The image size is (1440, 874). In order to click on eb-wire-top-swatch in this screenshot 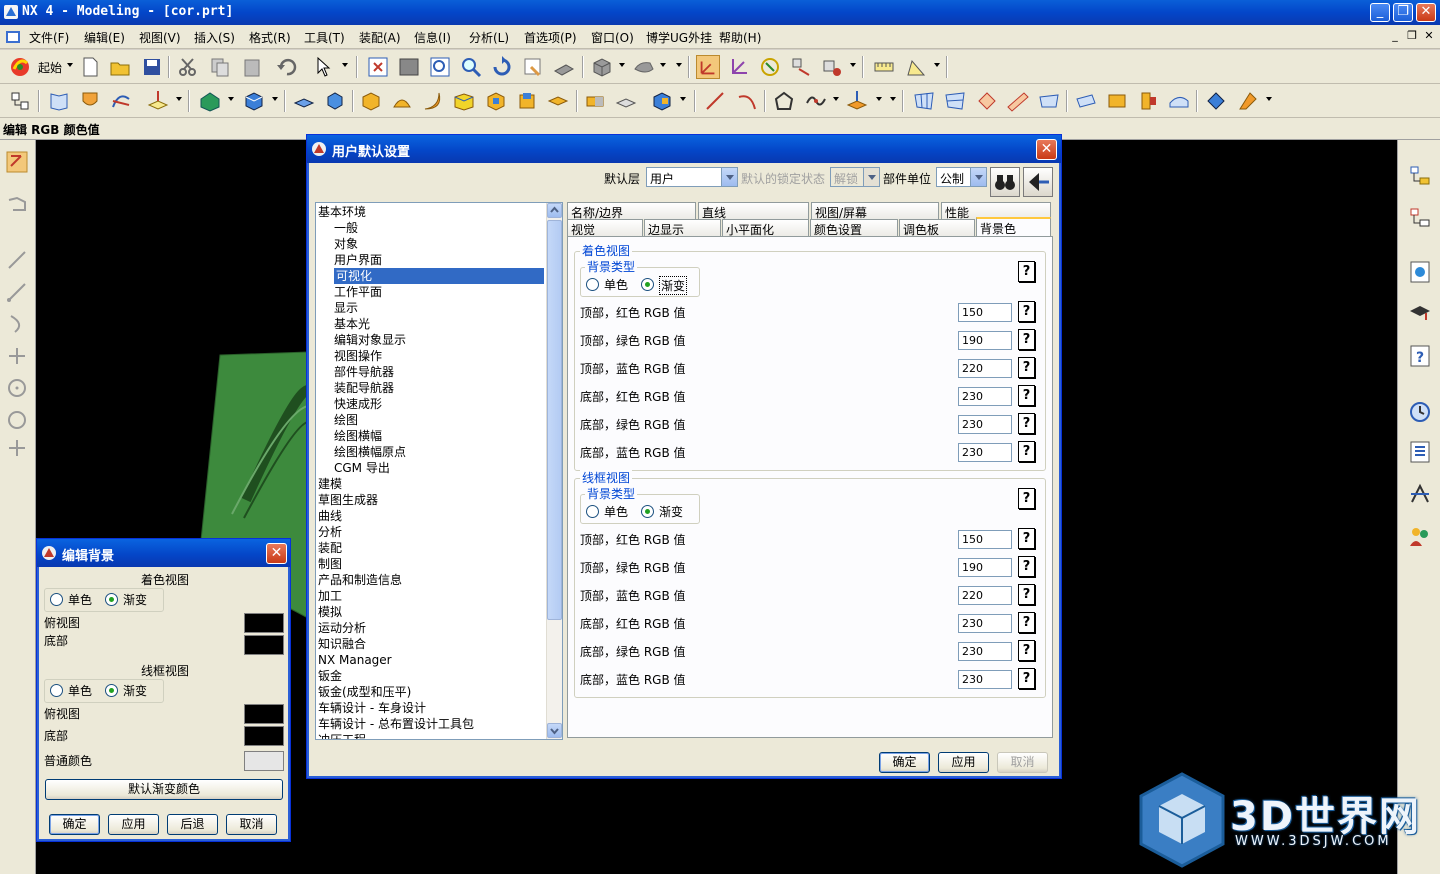, I will do `click(264, 714)`.